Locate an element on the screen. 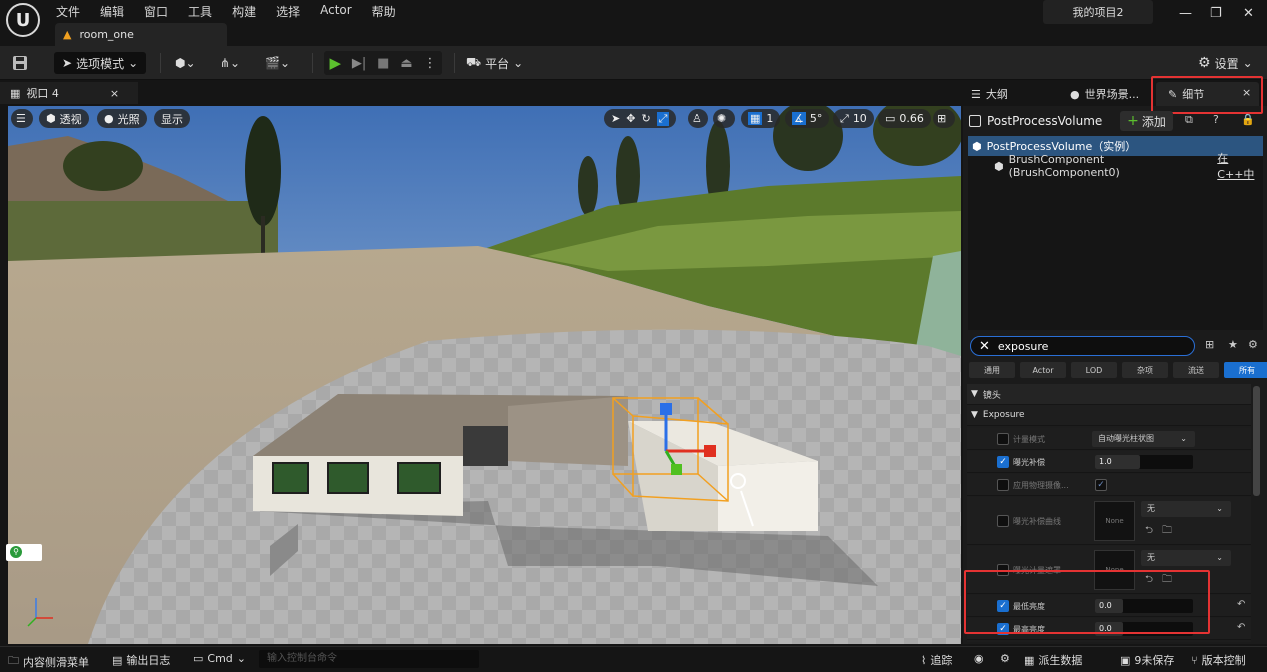 The width and height of the screenshot is (1267, 672). stop-icon: ■ is located at coordinates (383, 63).